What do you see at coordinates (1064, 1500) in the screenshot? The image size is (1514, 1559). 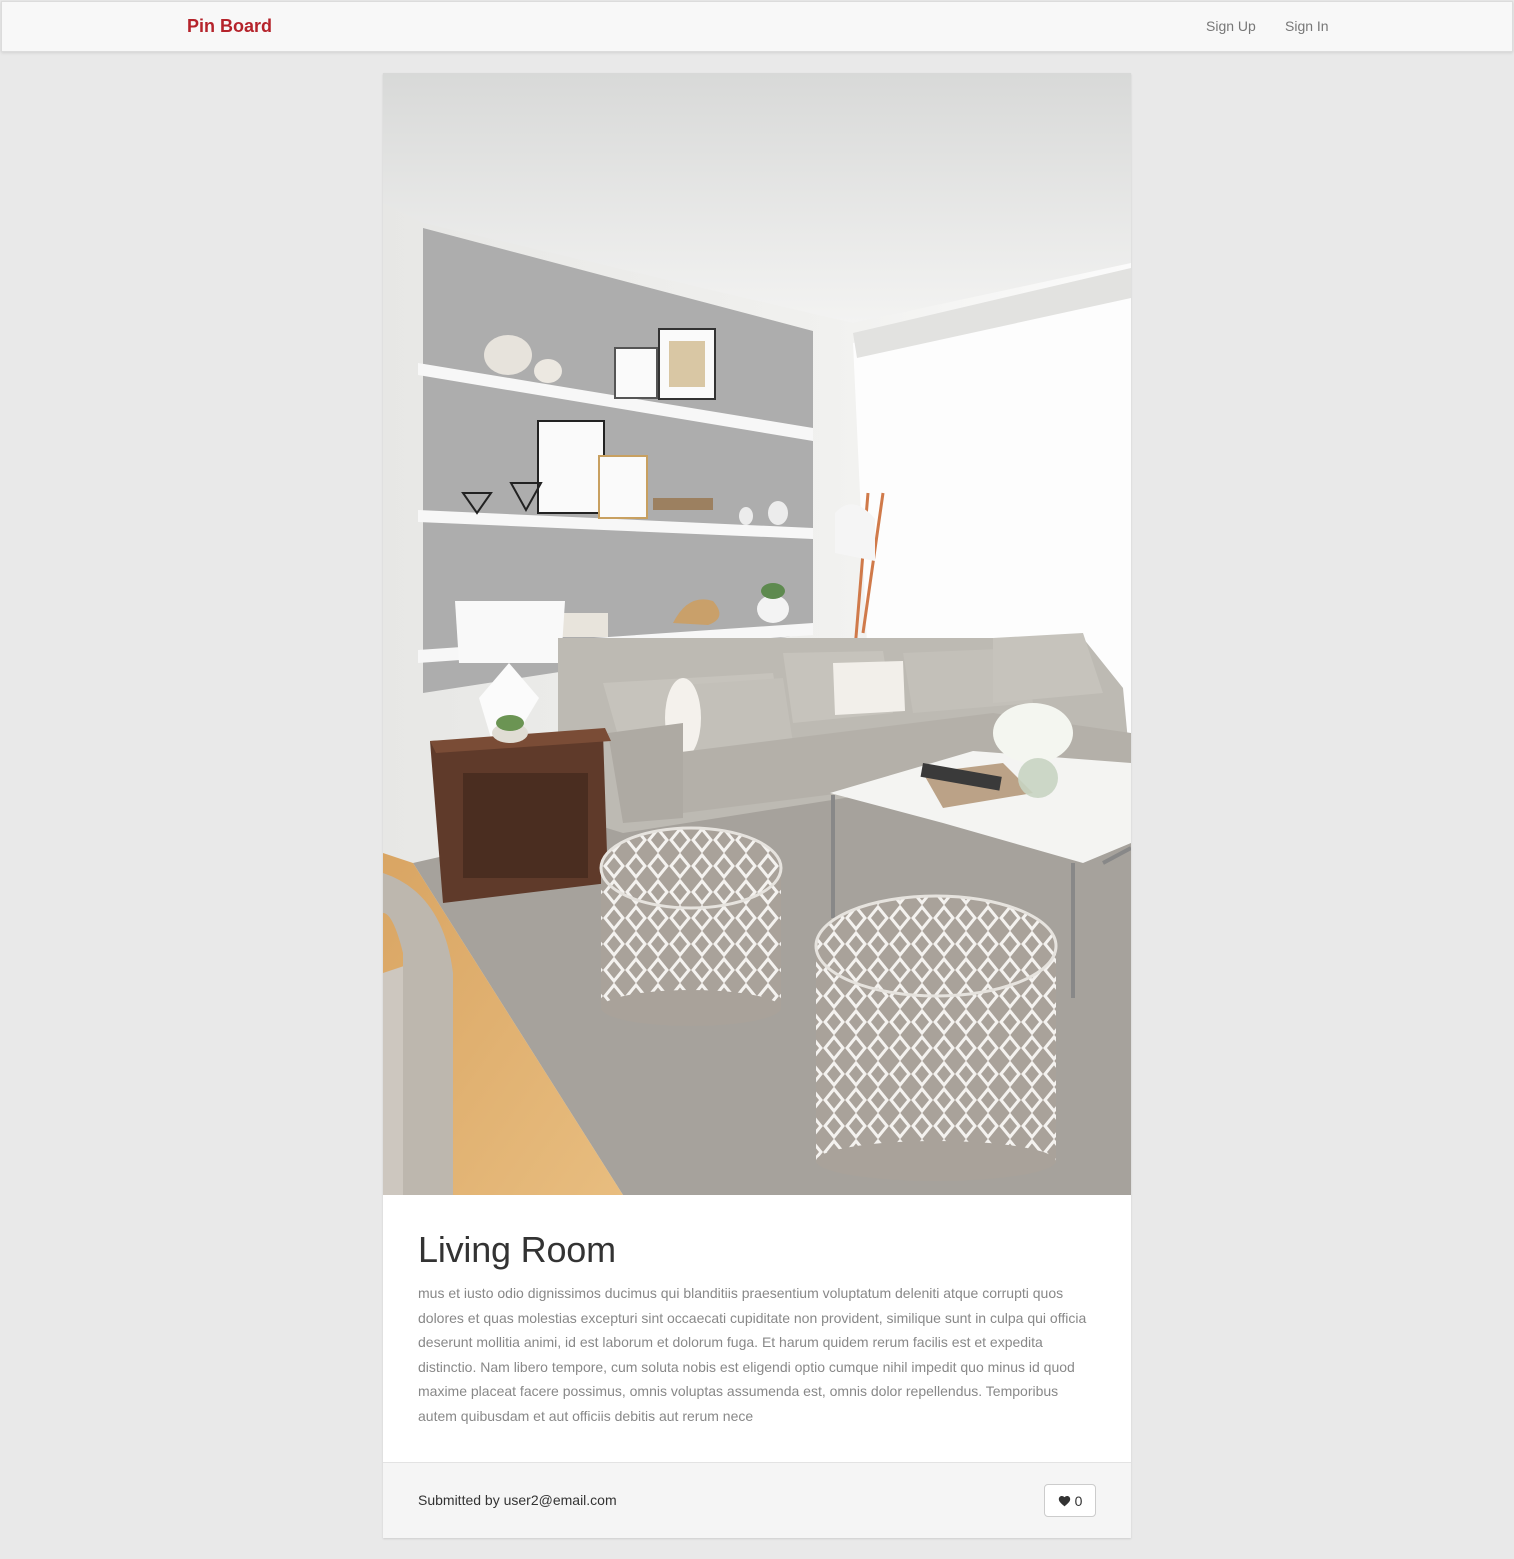 I see `heart-icon` at bounding box center [1064, 1500].